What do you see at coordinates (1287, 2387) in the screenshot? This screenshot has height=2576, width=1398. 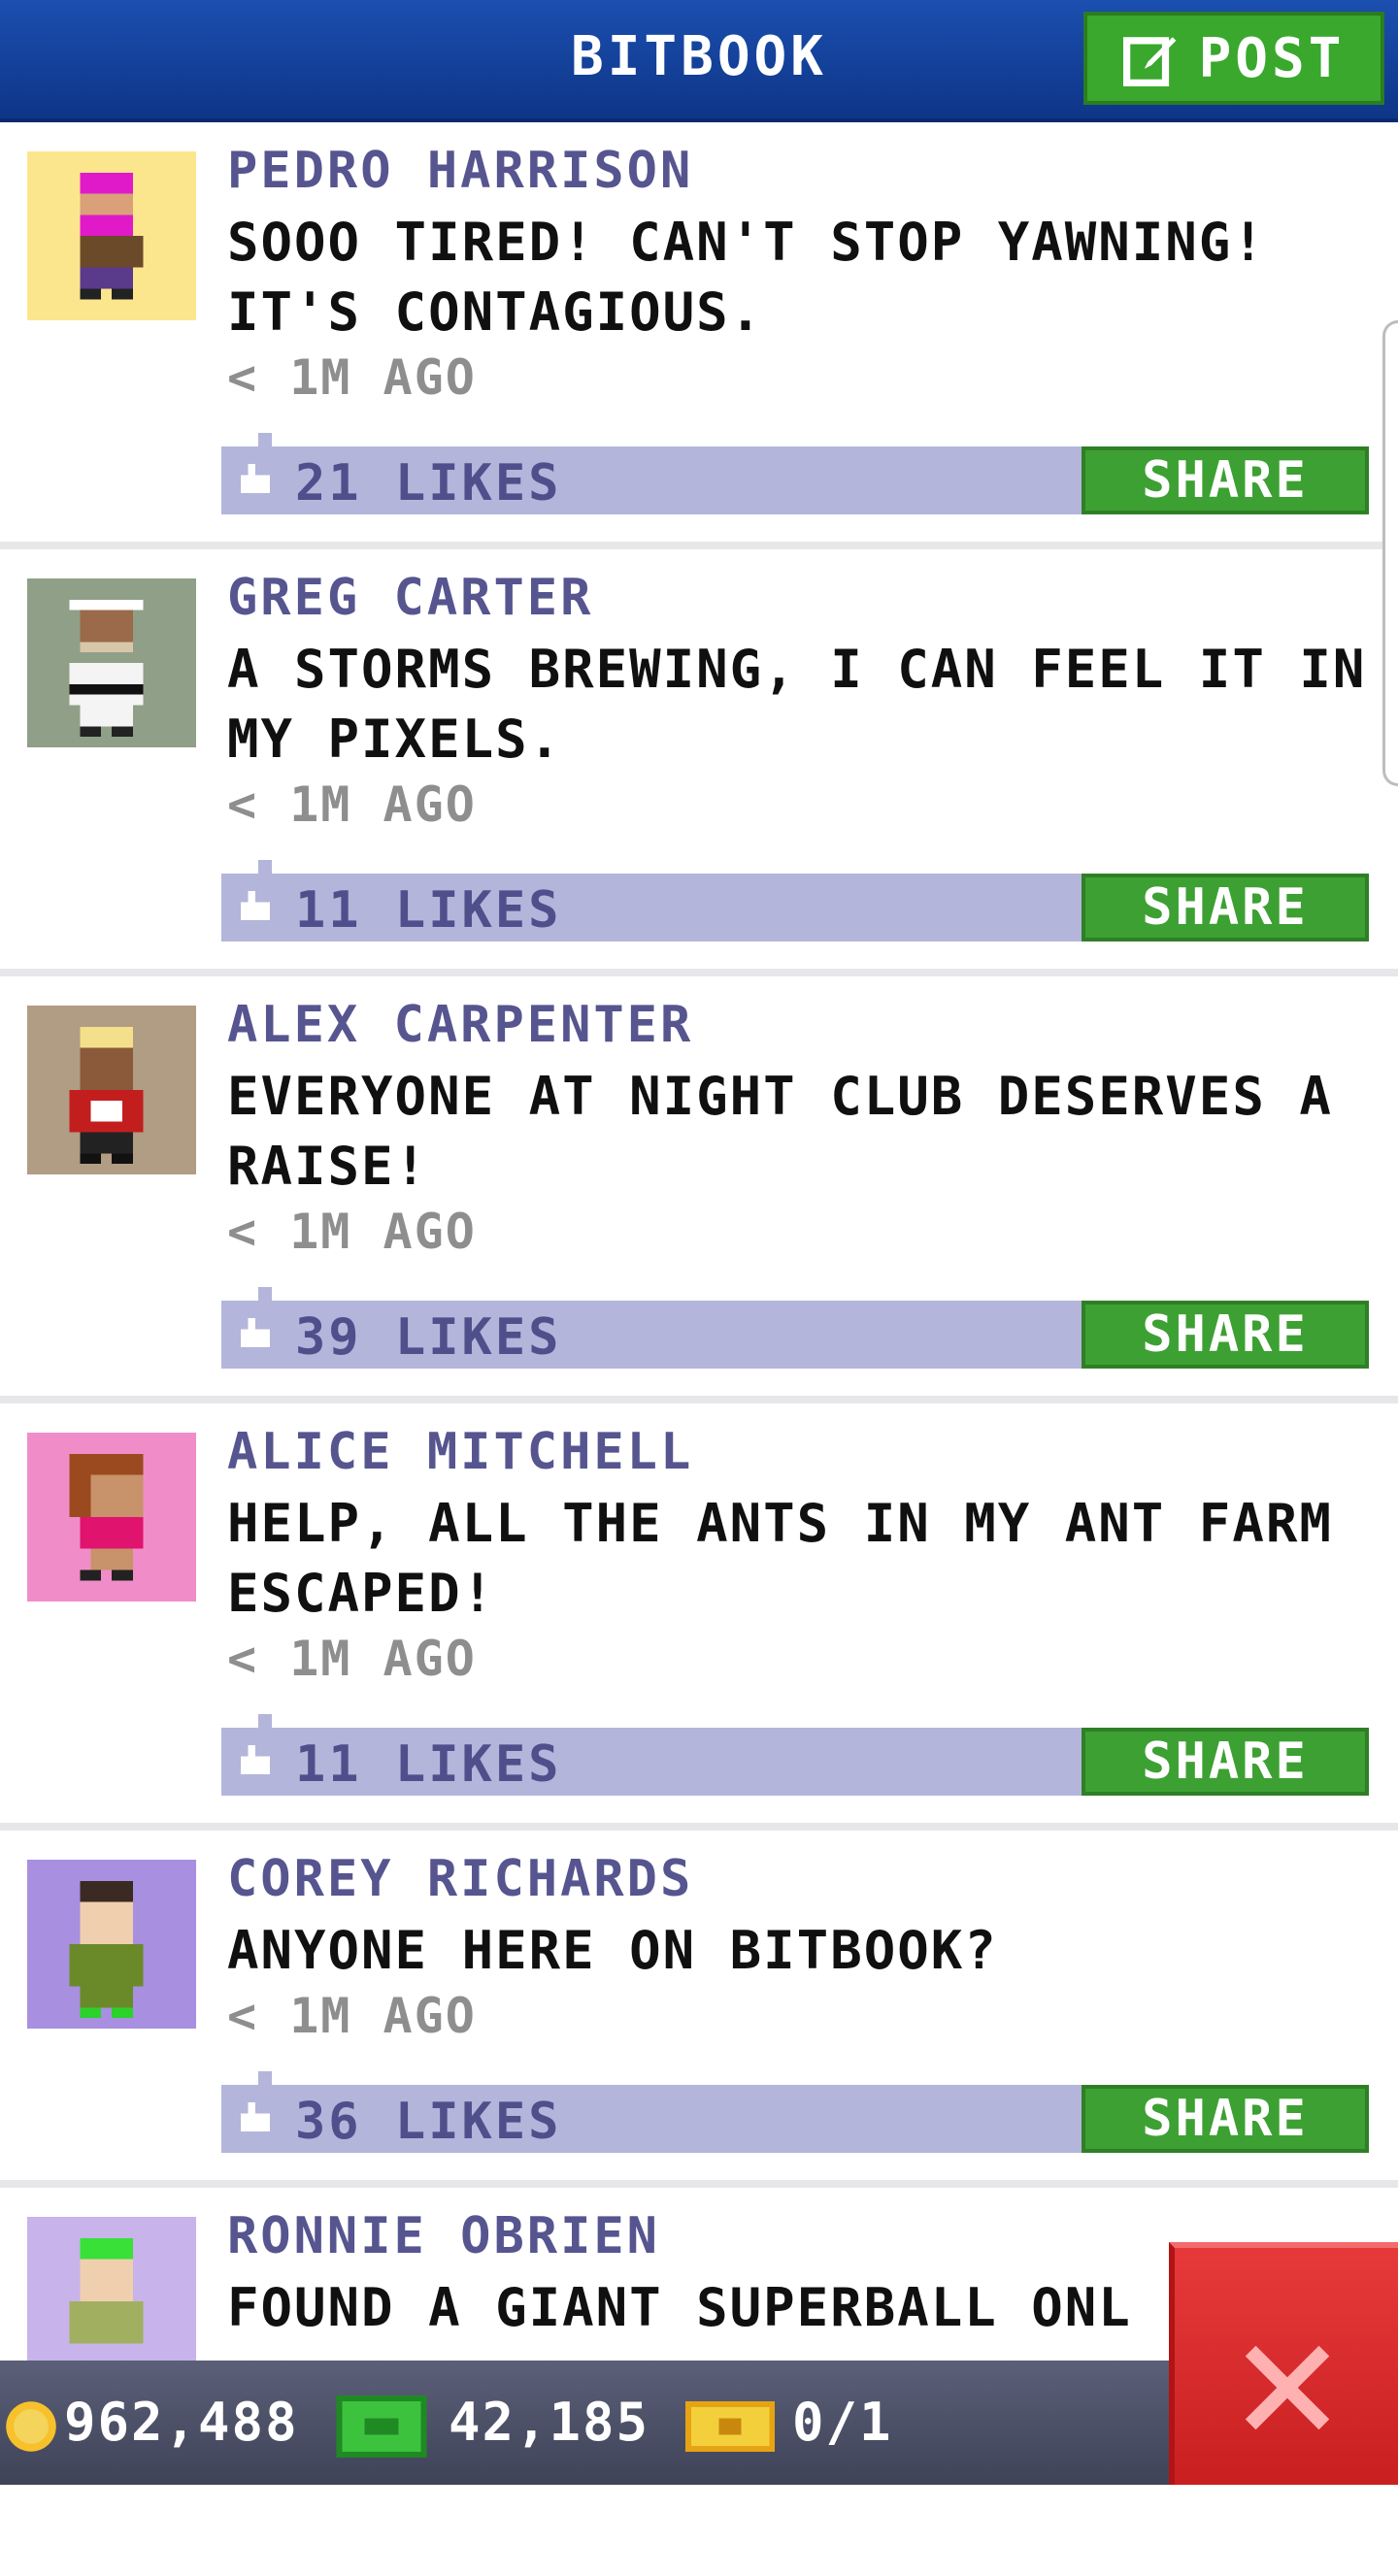 I see `close-icon` at bounding box center [1287, 2387].